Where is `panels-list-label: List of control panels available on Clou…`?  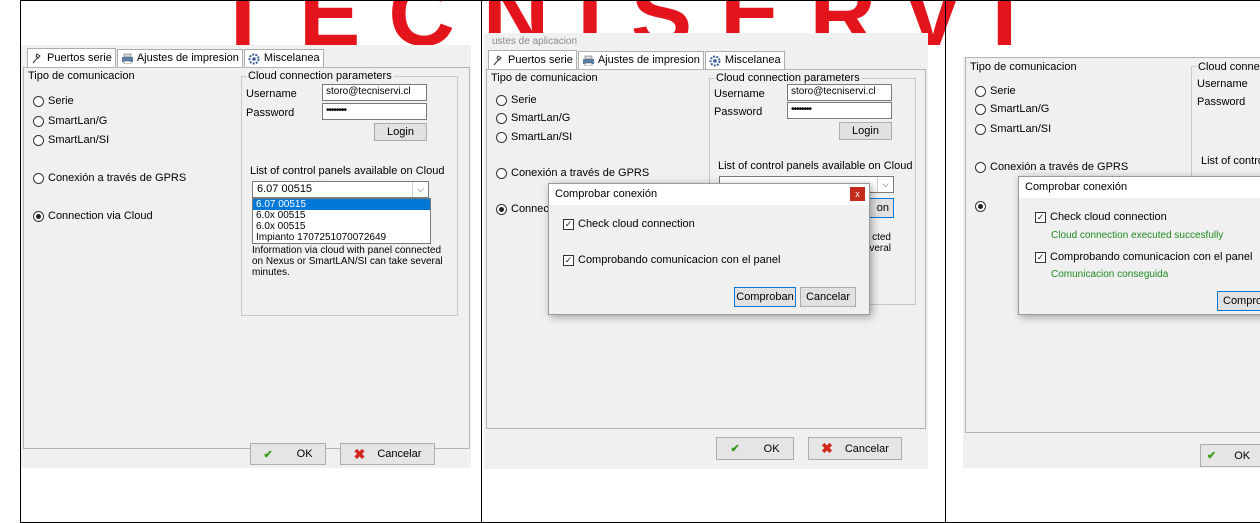
panels-list-label: List of control panels available on Clou… is located at coordinates (347, 171).